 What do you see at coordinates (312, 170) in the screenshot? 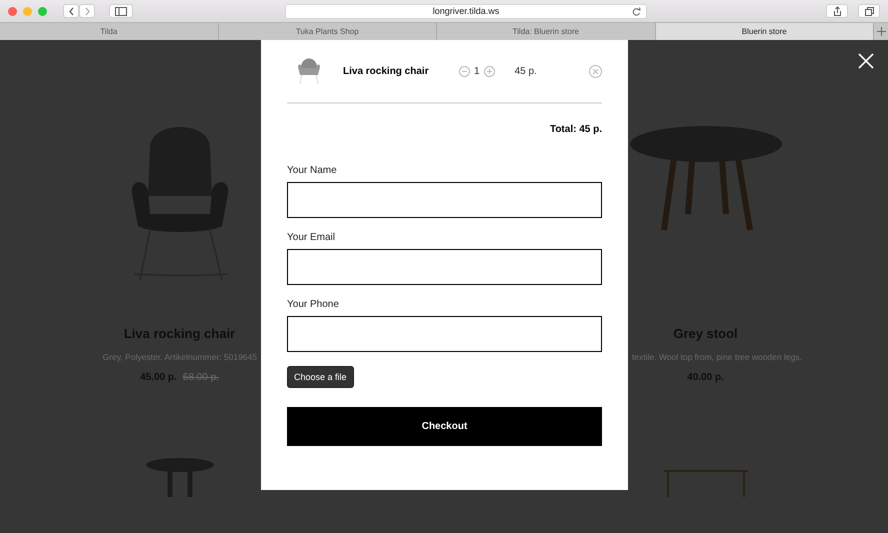
I see `field-label: Your Name` at bounding box center [312, 170].